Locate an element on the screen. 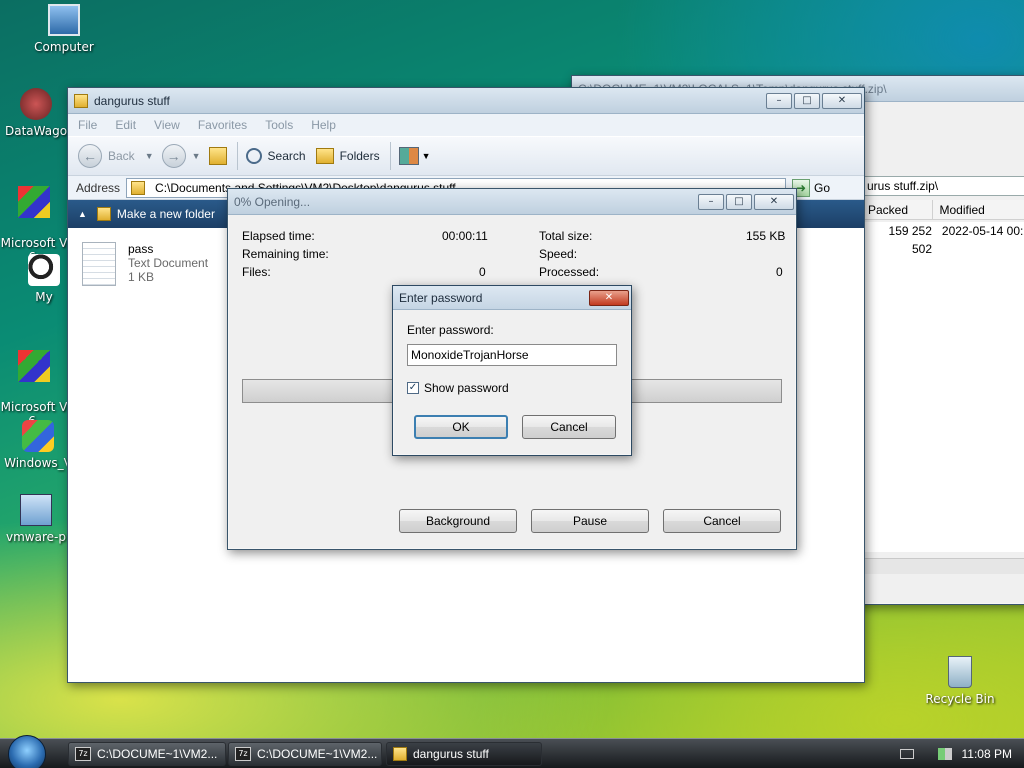 The height and width of the screenshot is (768, 1024). go-button: ➜ Go is located at coordinates (811, 187).